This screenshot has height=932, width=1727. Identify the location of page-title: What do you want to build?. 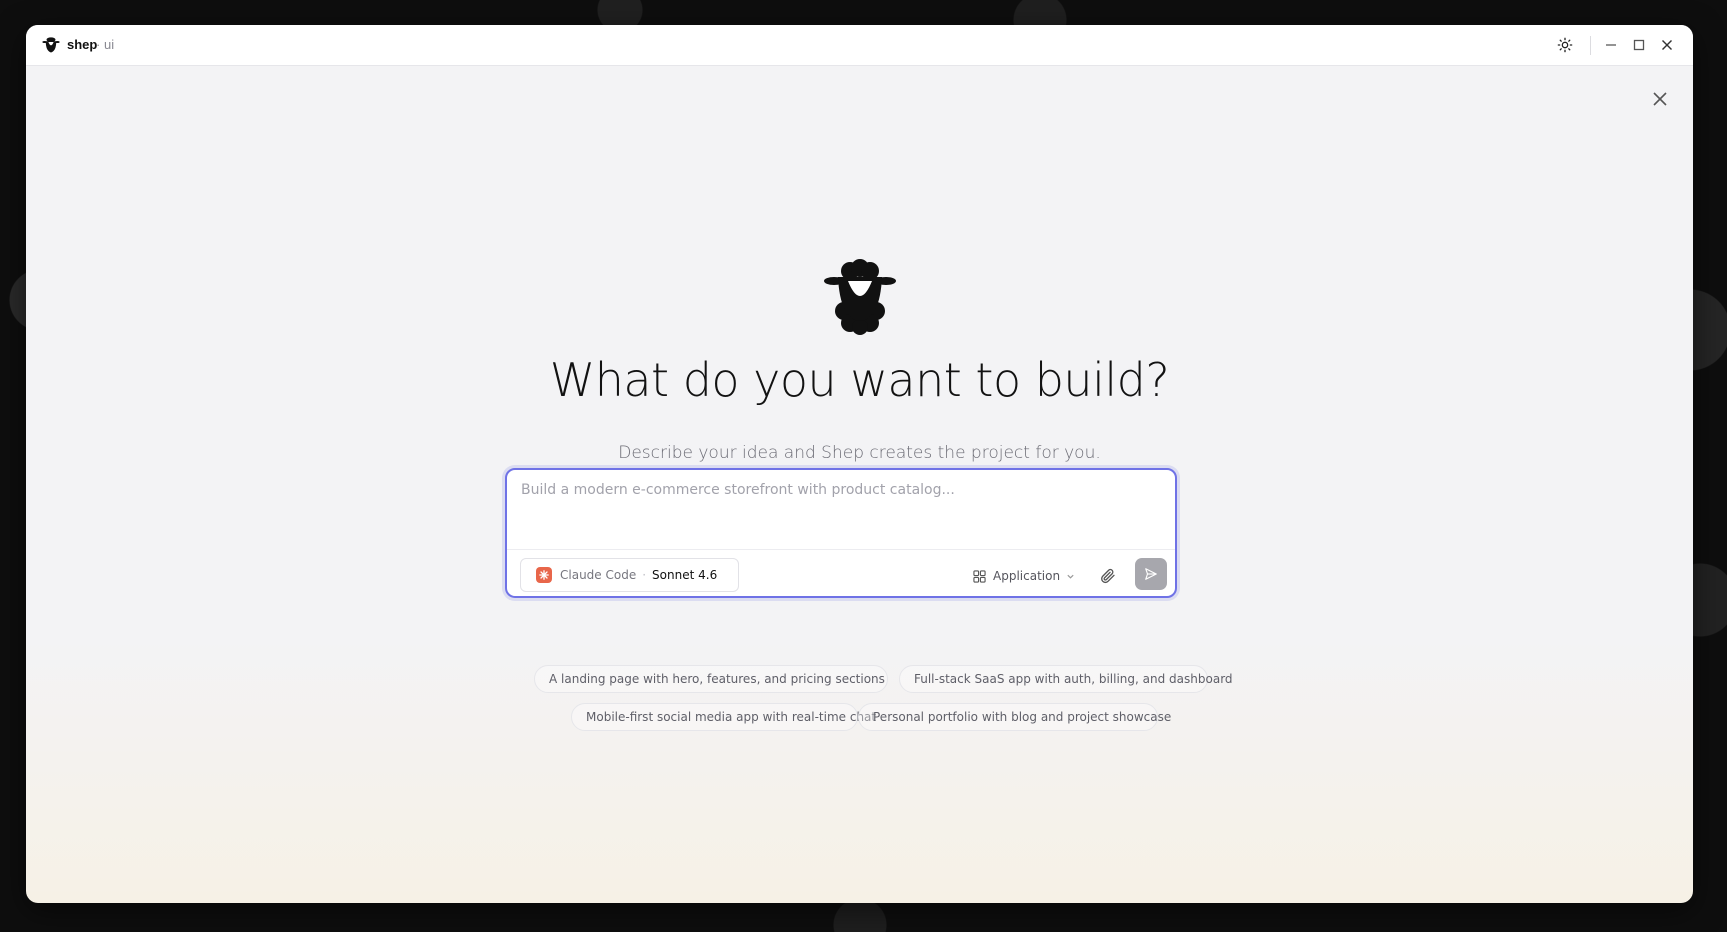
(859, 380).